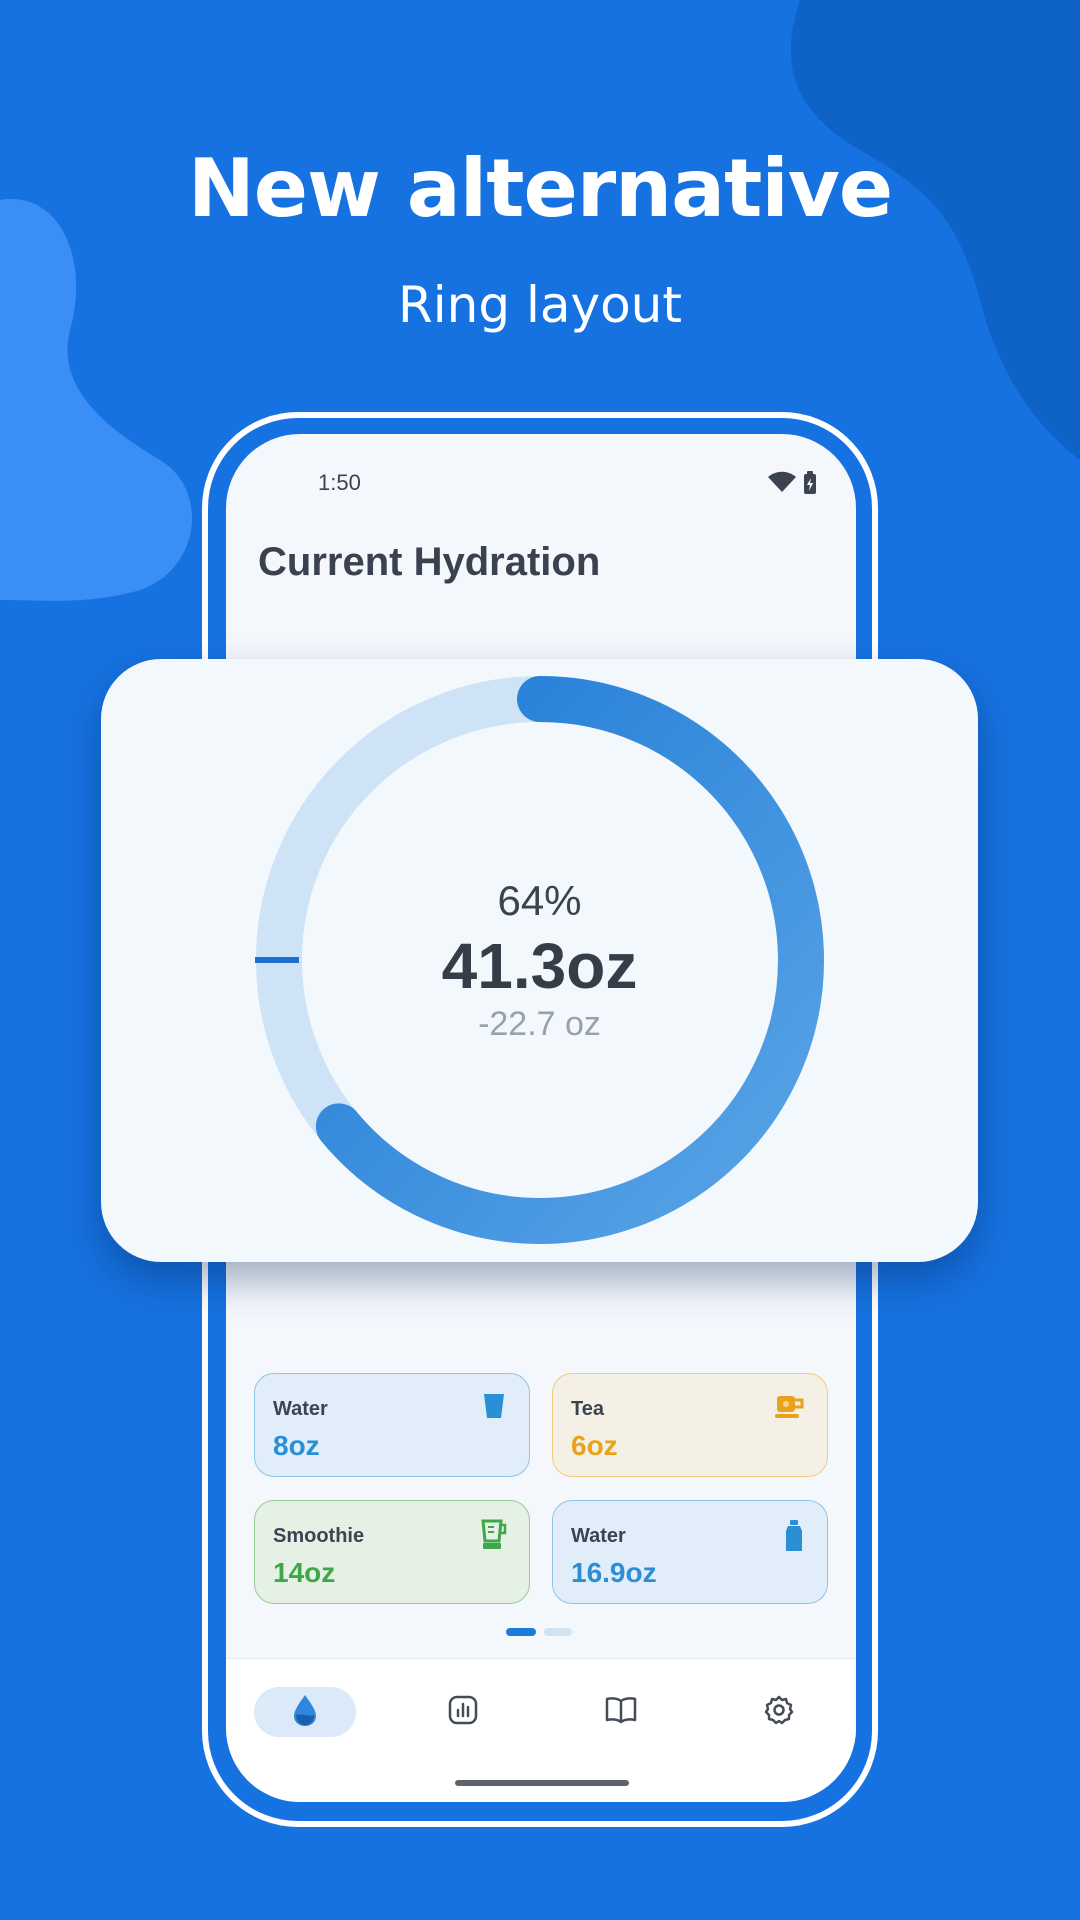 The height and width of the screenshot is (1920, 1080). Describe the element at coordinates (541, 1634) in the screenshot. I see `page-indicator` at that location.